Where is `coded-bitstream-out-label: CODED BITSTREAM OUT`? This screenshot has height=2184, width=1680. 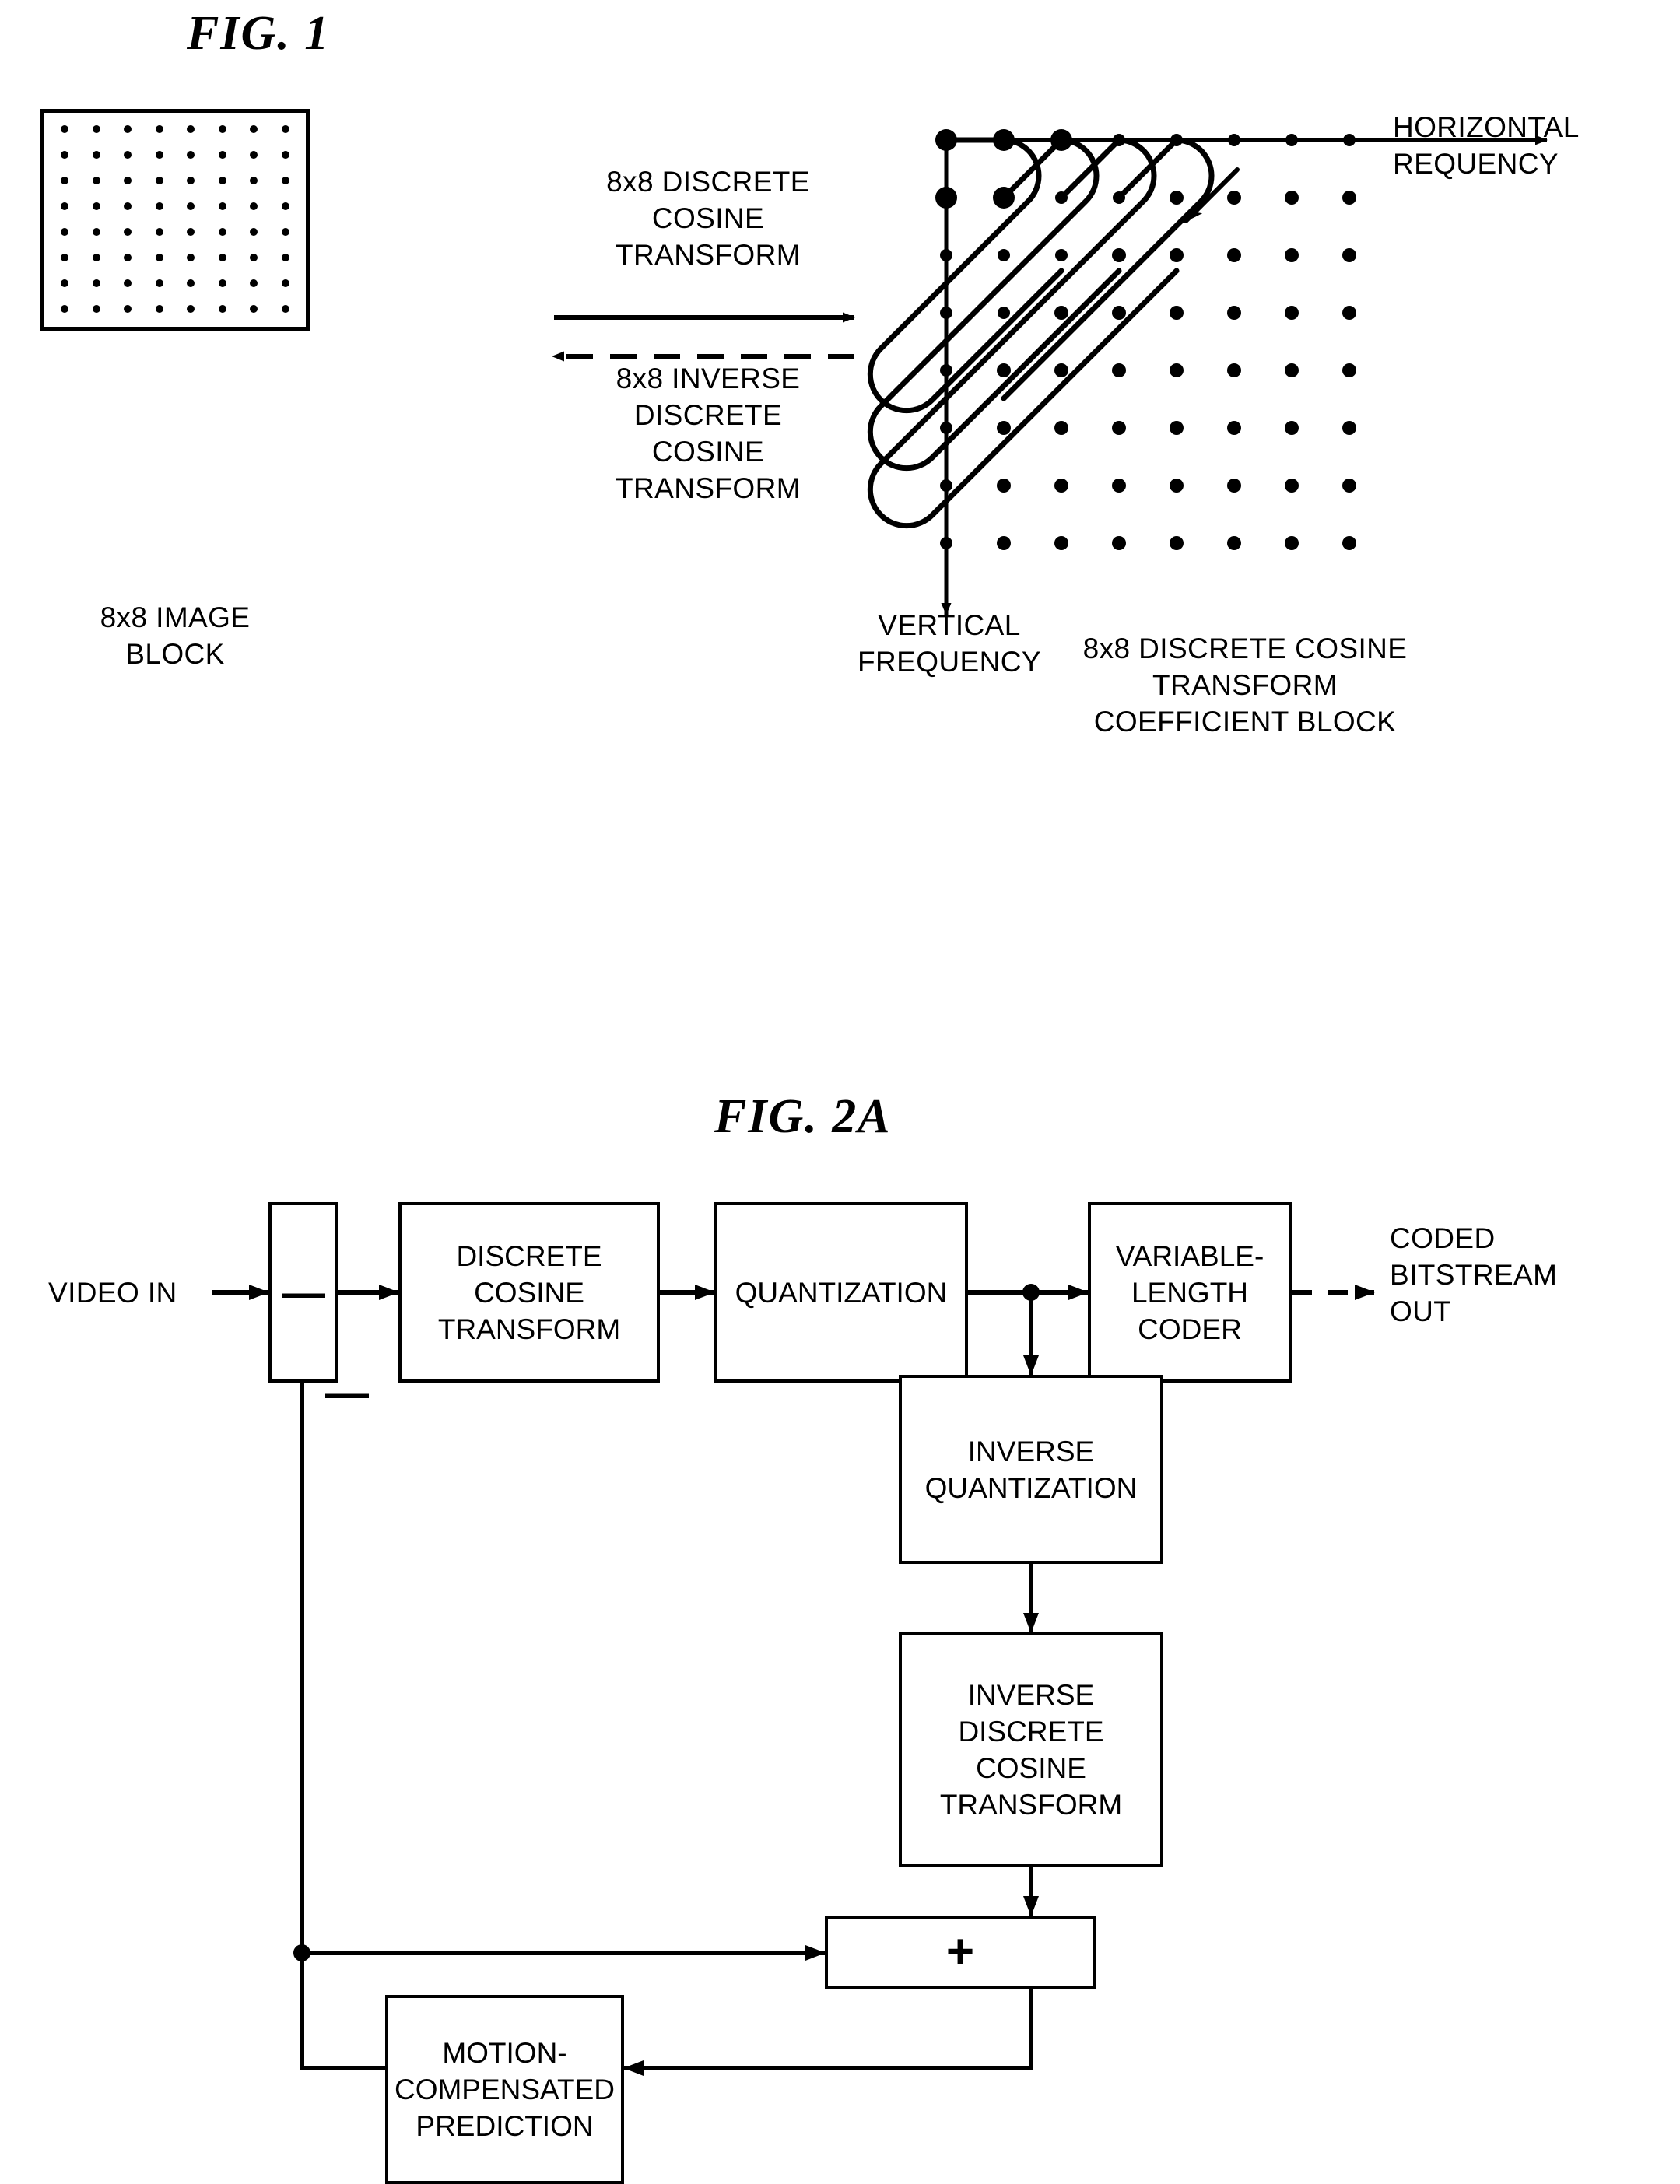
coded-bitstream-out-label: CODED BITSTREAM OUT is located at coordinates (1474, 1274).